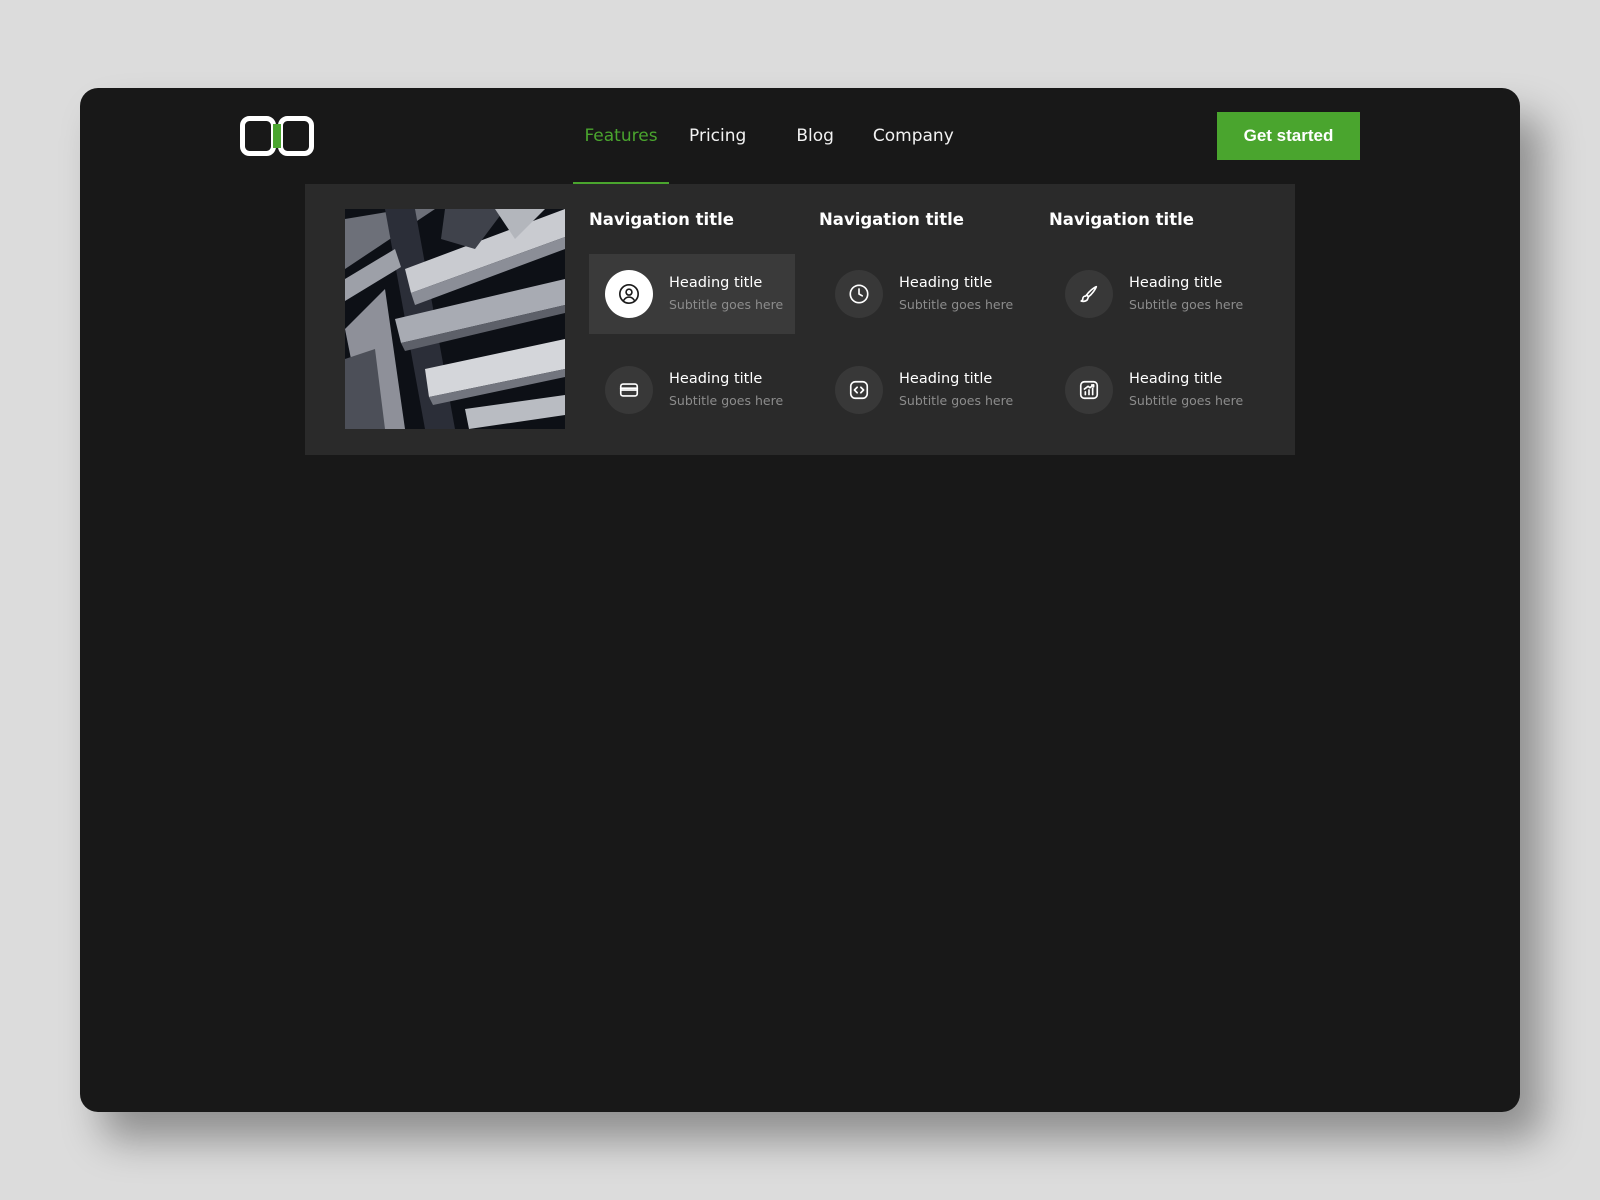  Describe the element at coordinates (629, 294) in the screenshot. I see `user-circle-icon` at that location.